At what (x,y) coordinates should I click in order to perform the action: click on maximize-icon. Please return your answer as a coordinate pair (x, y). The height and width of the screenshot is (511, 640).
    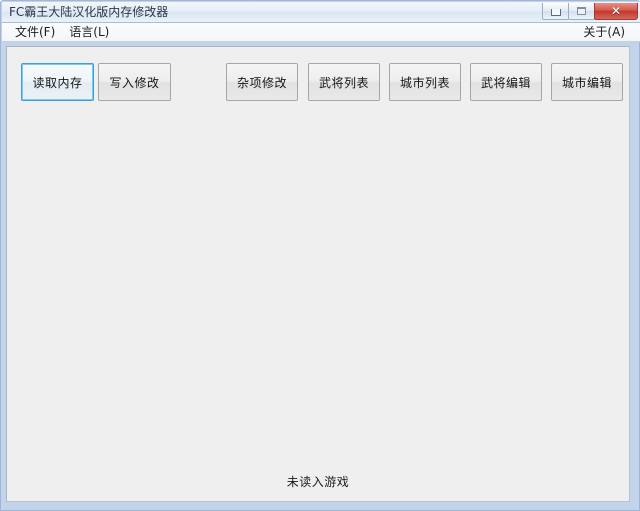
    Looking at the image, I should click on (581, 11).